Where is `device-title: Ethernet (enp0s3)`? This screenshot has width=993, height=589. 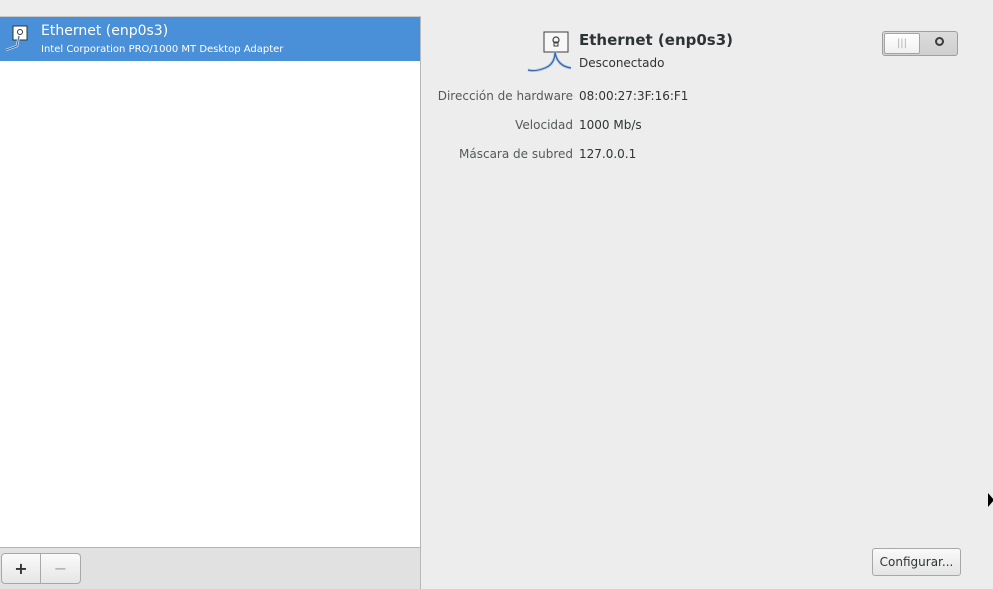 device-title: Ethernet (enp0s3) is located at coordinates (656, 40).